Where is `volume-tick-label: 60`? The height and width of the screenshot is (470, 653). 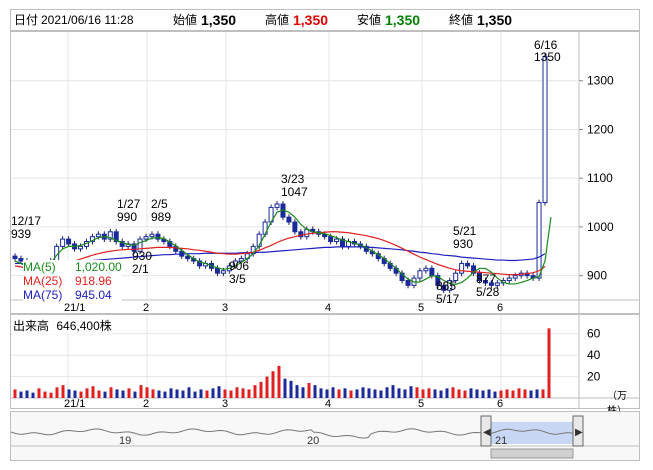
volume-tick-label: 60 is located at coordinates (594, 334).